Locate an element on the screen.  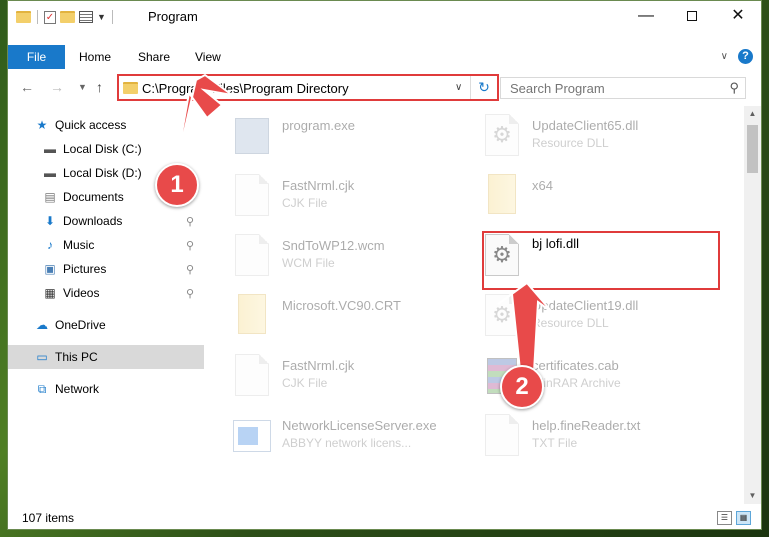
scroll-up-arrow-icon: ▲ is located at coordinates (752, 114).